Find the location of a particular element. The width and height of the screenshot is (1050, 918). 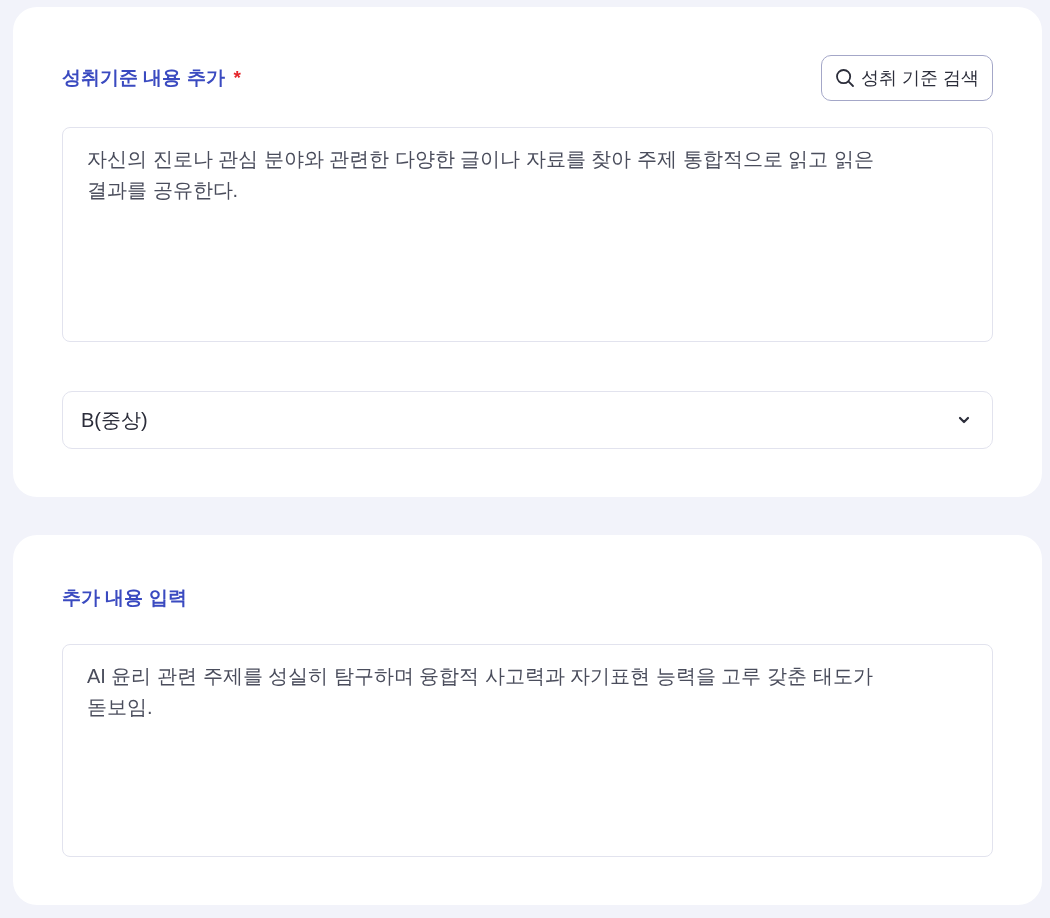

select-value: B(중상) is located at coordinates (114, 420).